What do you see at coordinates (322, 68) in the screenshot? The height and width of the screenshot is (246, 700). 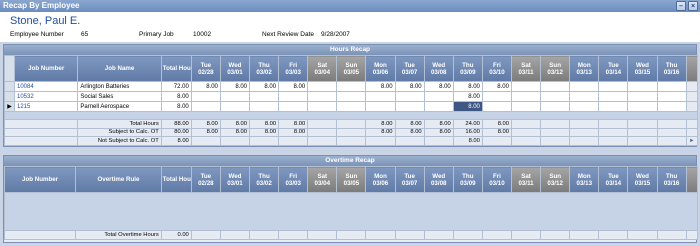 I see `day-header: Sat 03/04` at bounding box center [322, 68].